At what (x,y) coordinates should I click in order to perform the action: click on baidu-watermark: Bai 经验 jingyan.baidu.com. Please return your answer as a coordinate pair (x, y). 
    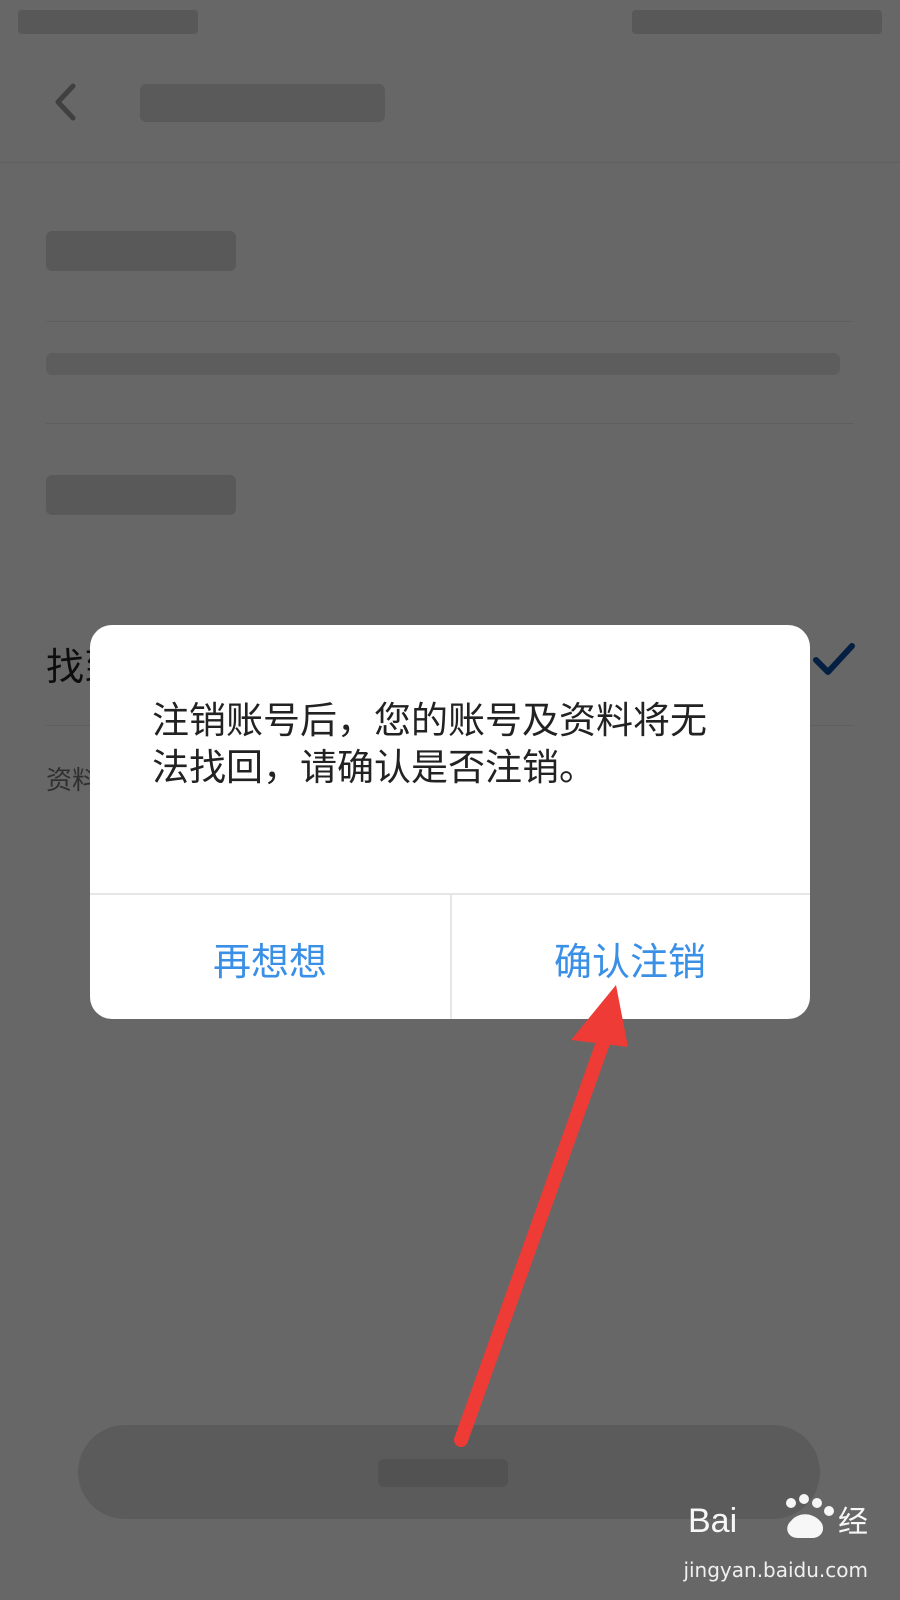
    Looking at the image, I should click on (775, 1537).